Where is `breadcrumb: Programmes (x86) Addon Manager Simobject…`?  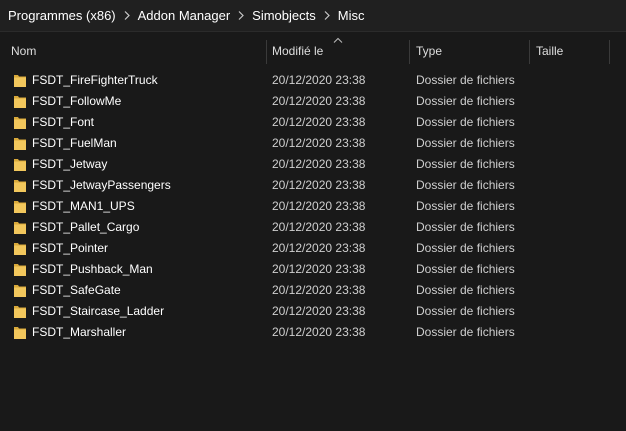 breadcrumb: Programmes (x86) Addon Manager Simobject… is located at coordinates (313, 16).